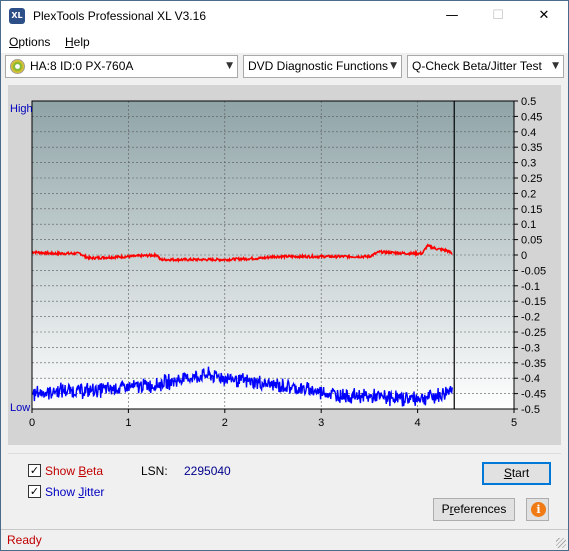  Describe the element at coordinates (17, 16) in the screenshot. I see `plextools-logo-icon: XL` at that location.